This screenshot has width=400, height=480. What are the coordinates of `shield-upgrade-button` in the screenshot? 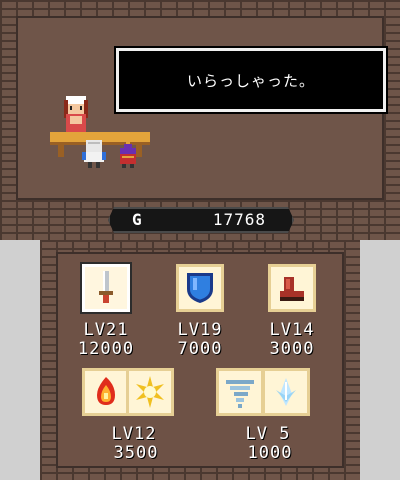 It's located at (200, 288).